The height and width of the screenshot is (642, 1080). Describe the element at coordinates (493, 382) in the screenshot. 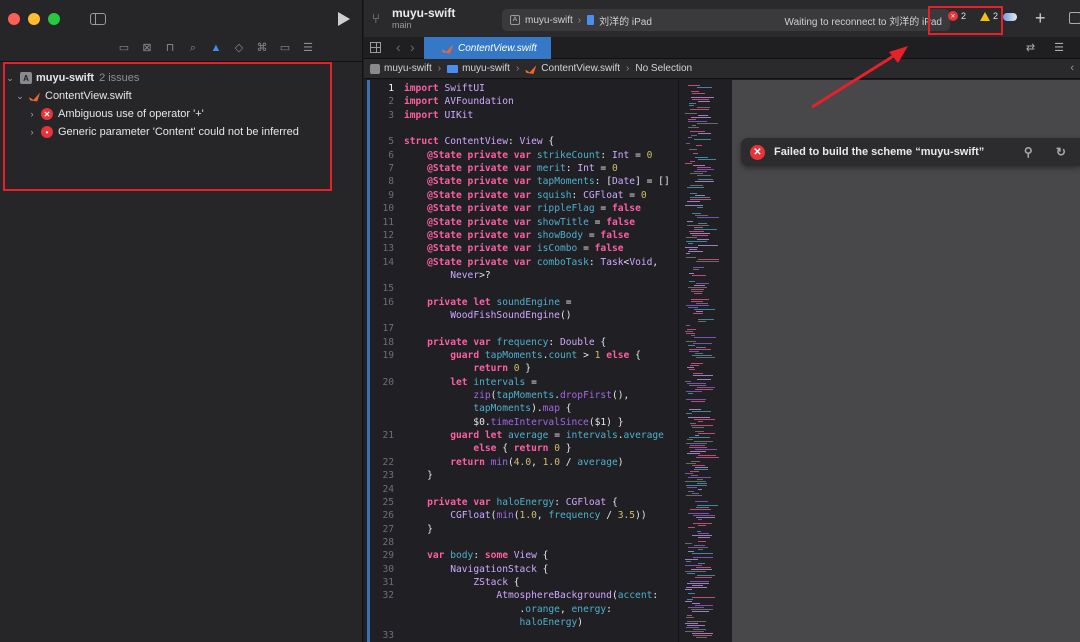

I see `code-text: let intervals =` at that location.